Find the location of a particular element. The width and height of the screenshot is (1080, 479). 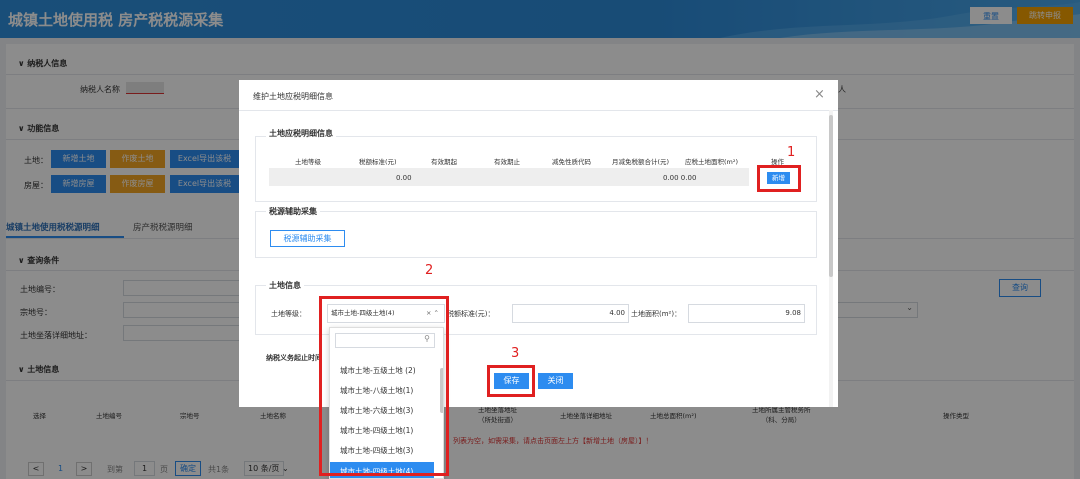

detail-row-tax-std: 0.00 is located at coordinates (404, 178).